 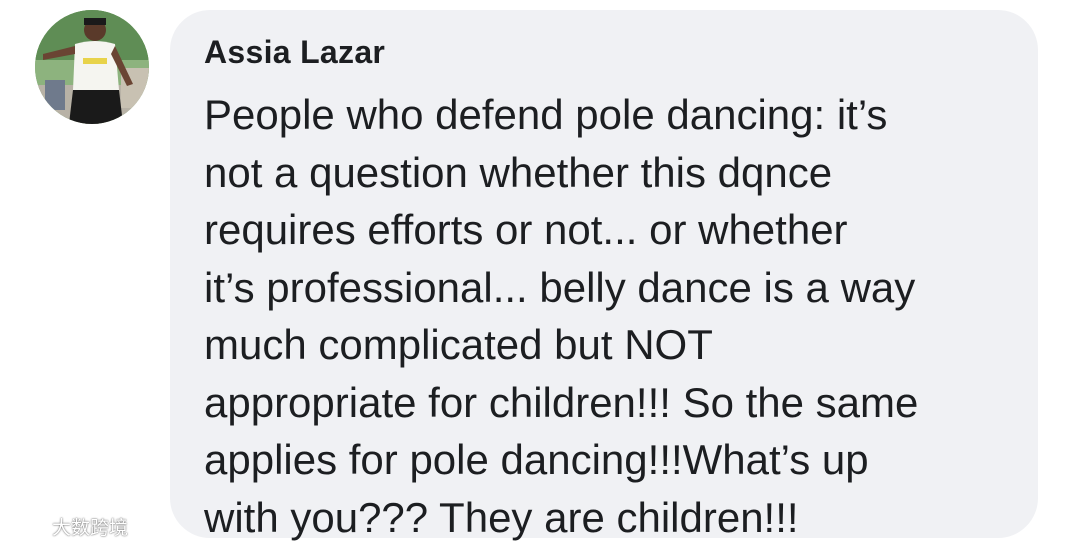 I want to click on author-name: Assia Lazar, so click(x=294, y=52).